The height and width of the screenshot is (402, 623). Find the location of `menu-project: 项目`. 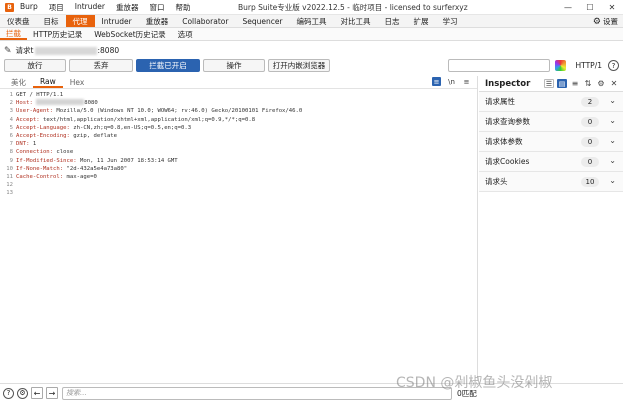

menu-project: 项目 is located at coordinates (56, 7).